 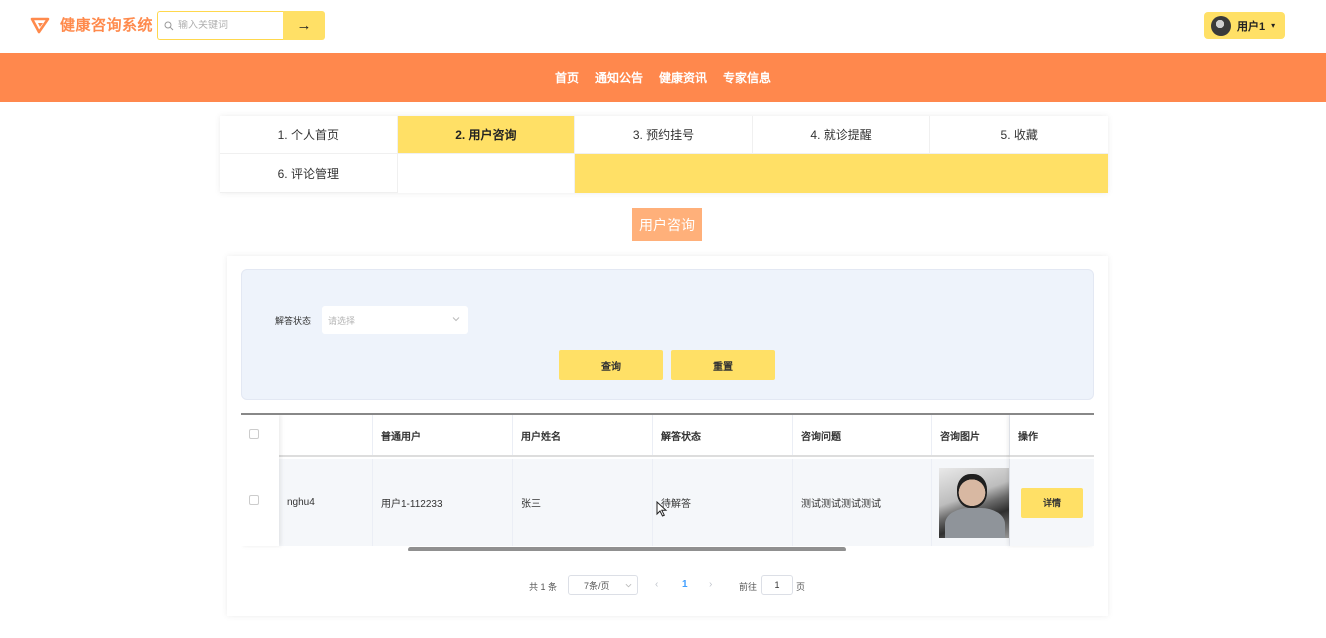 What do you see at coordinates (801, 587) in the screenshot?
I see `goto-suffix: 页` at bounding box center [801, 587].